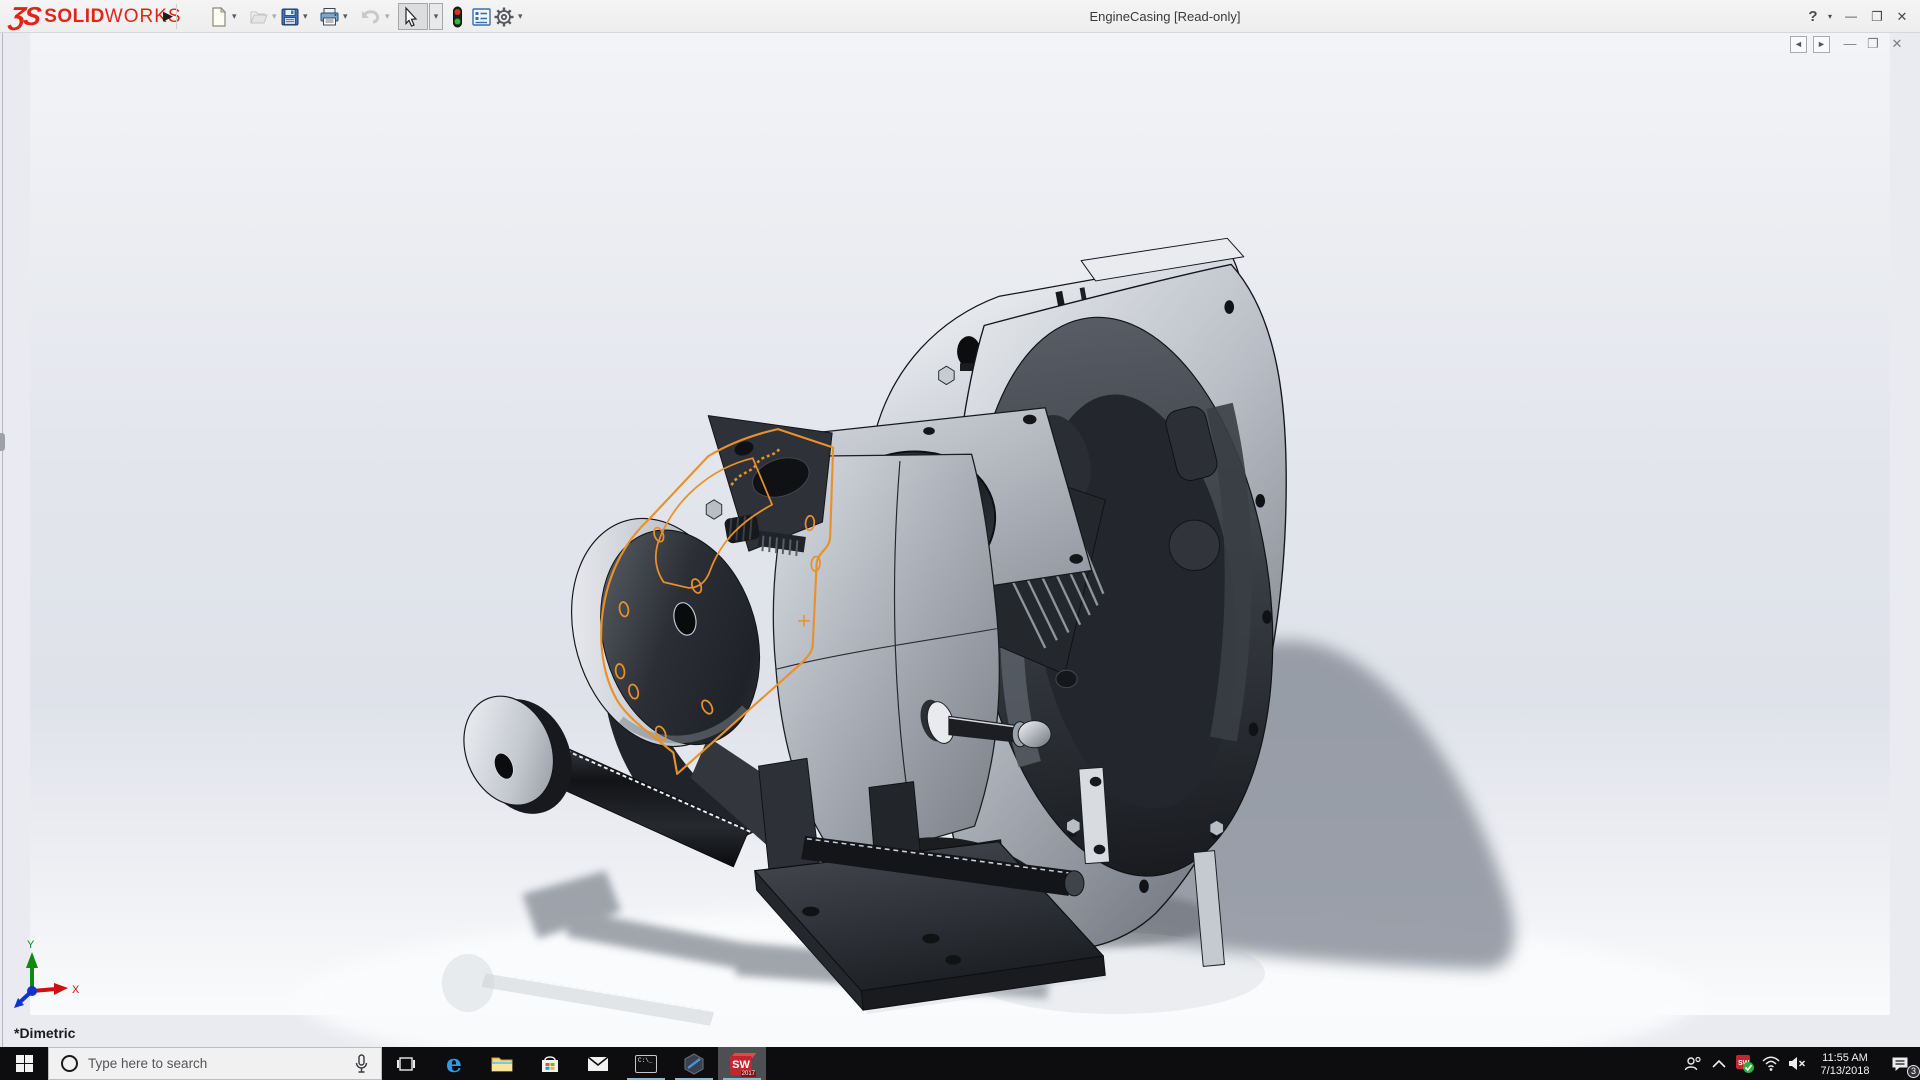  What do you see at coordinates (2, 540) in the screenshot?
I see `feature-panel-edge` at bounding box center [2, 540].